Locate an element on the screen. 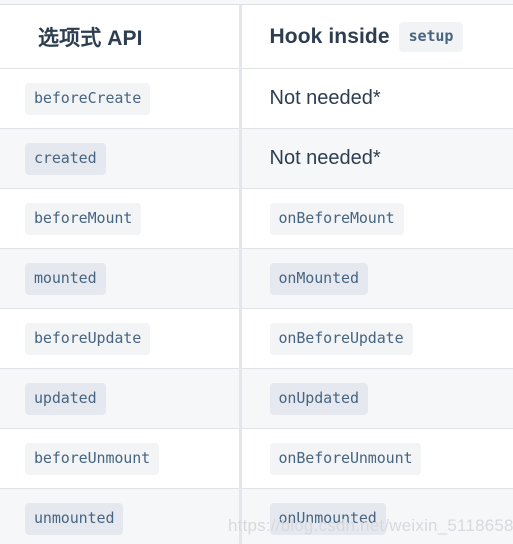 This screenshot has width=513, height=544. cell-options-api: mounted is located at coordinates (121, 278).